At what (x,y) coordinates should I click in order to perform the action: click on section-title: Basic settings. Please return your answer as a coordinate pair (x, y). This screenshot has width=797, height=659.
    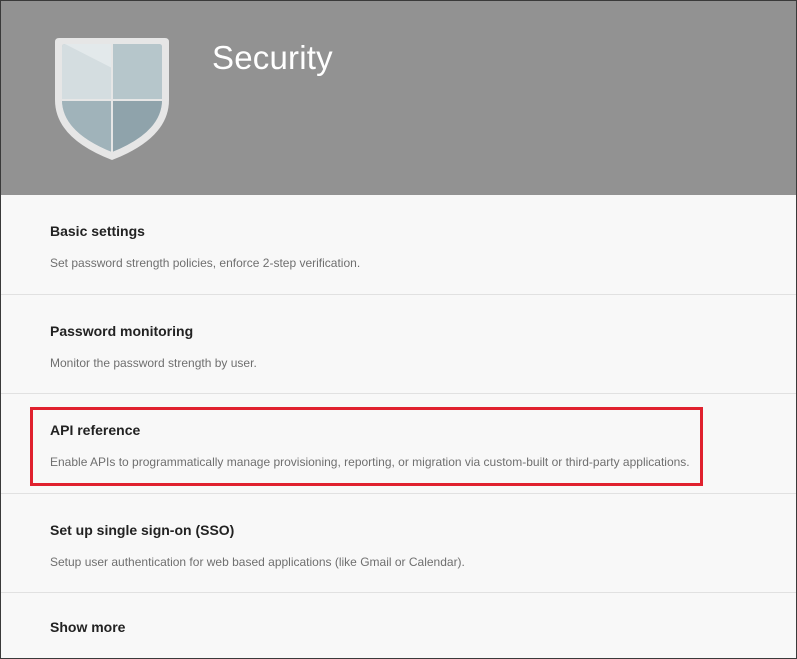
    Looking at the image, I should click on (97, 231).